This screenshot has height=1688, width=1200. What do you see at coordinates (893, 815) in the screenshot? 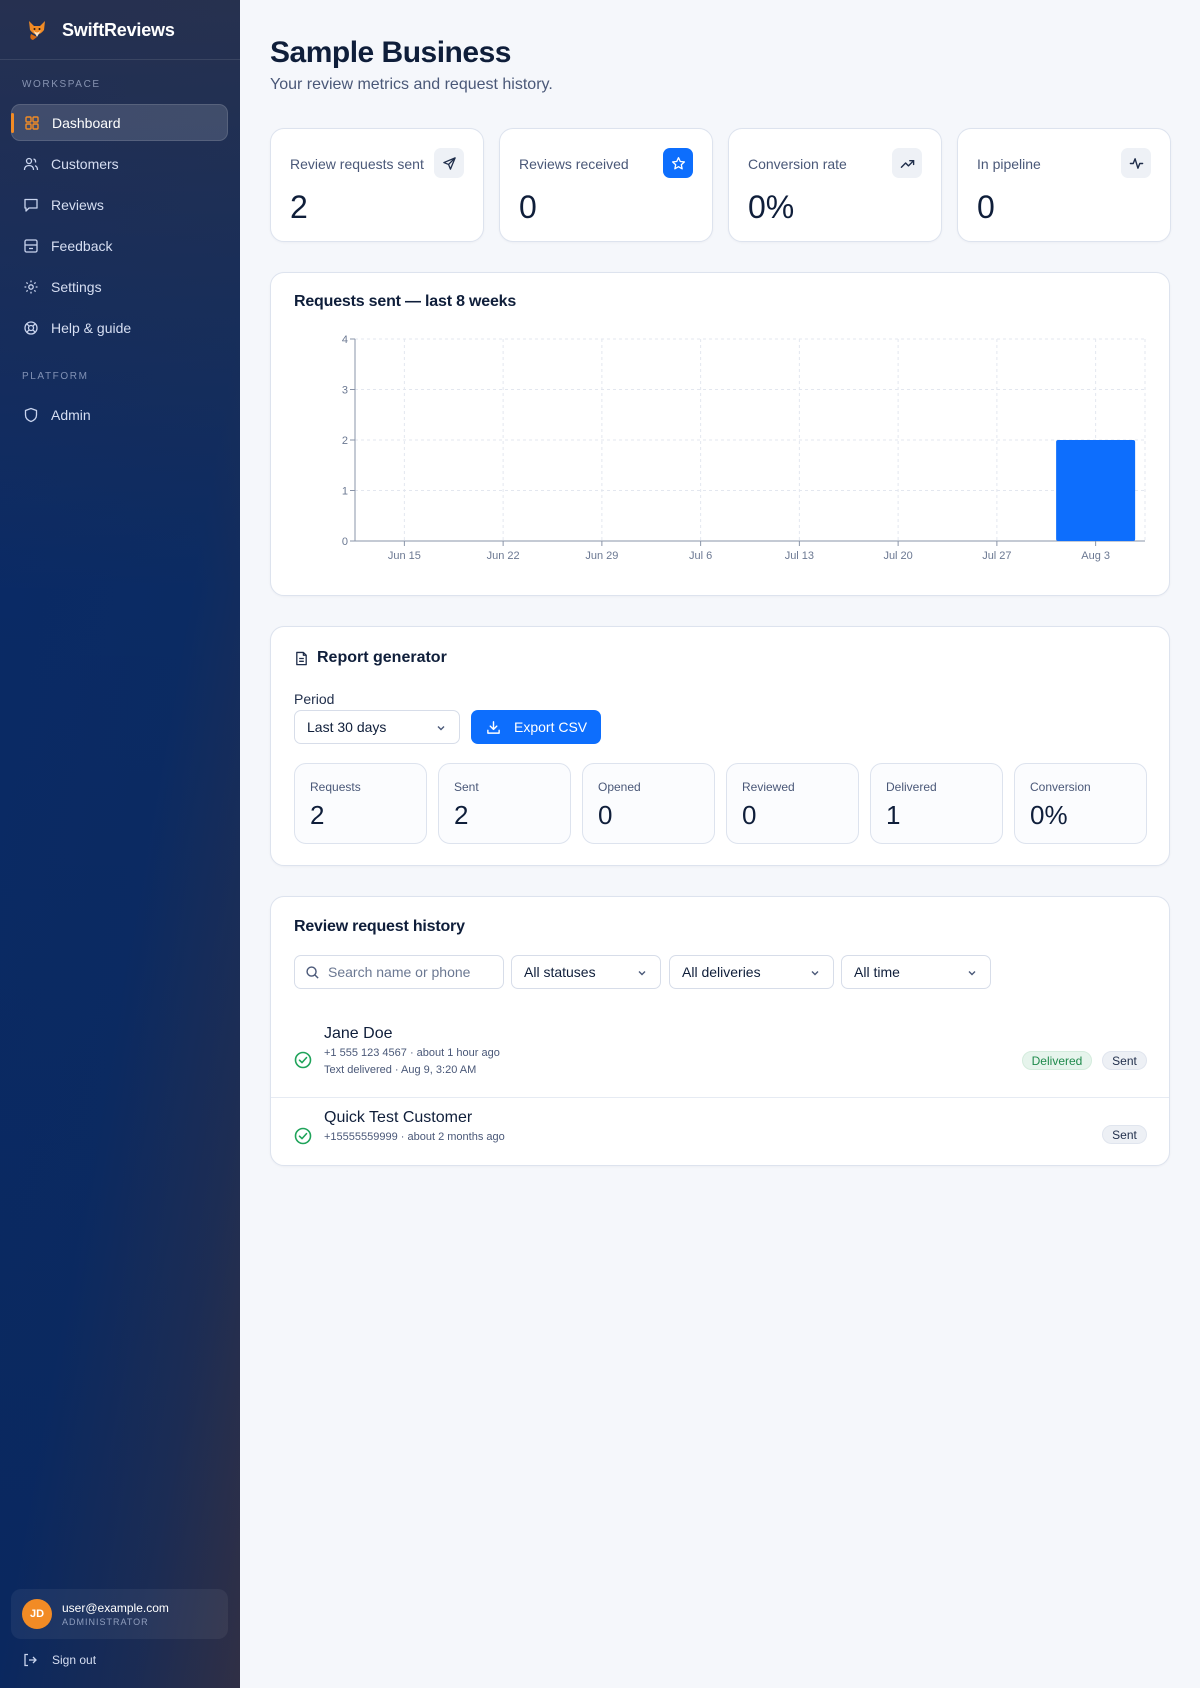
I see `metric-value: 1` at bounding box center [893, 815].